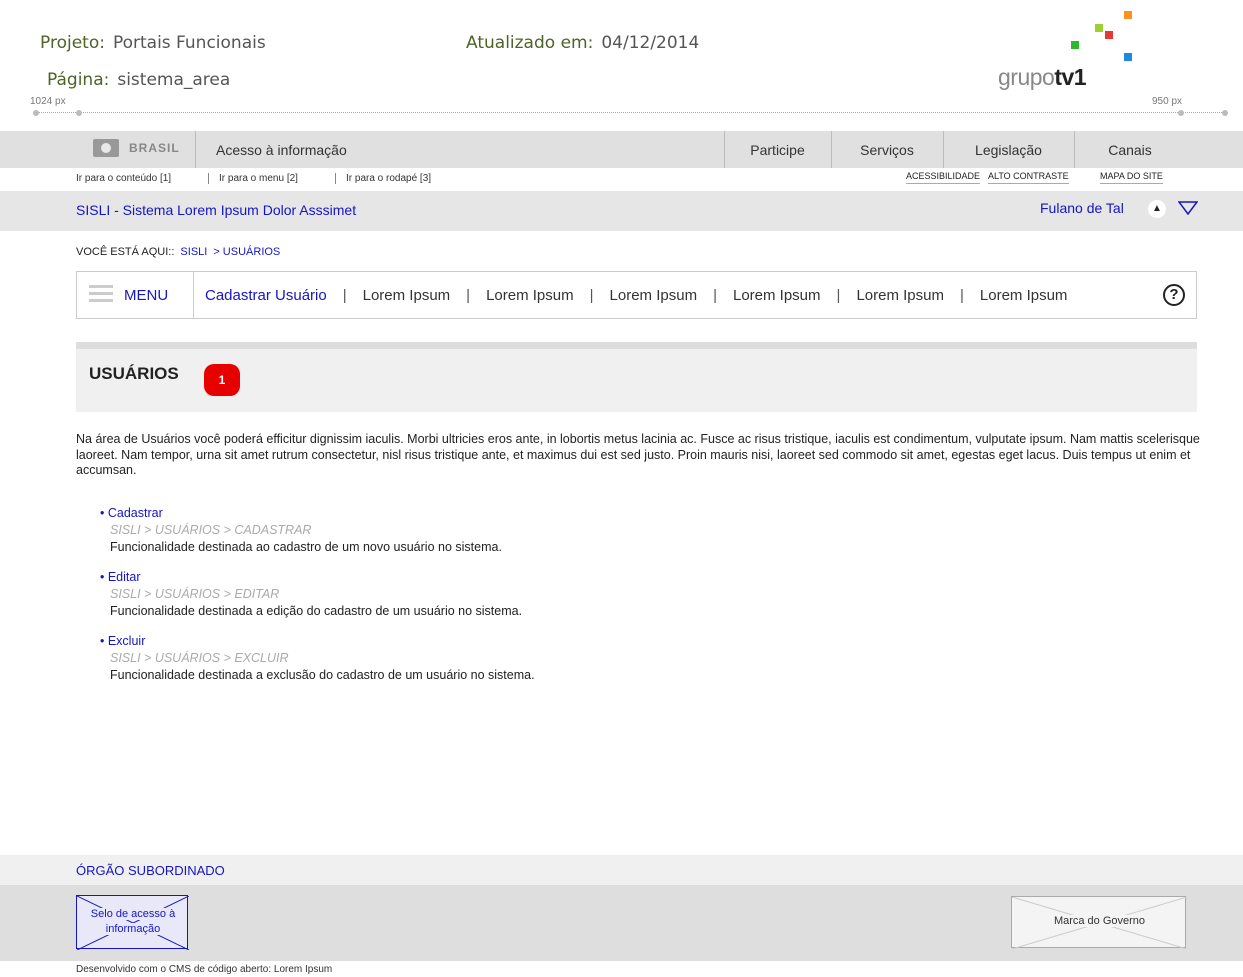  Describe the element at coordinates (125, 252) in the screenshot. I see `breadcrumb-label: VOCÊ ESTÁ AQUI::` at that location.